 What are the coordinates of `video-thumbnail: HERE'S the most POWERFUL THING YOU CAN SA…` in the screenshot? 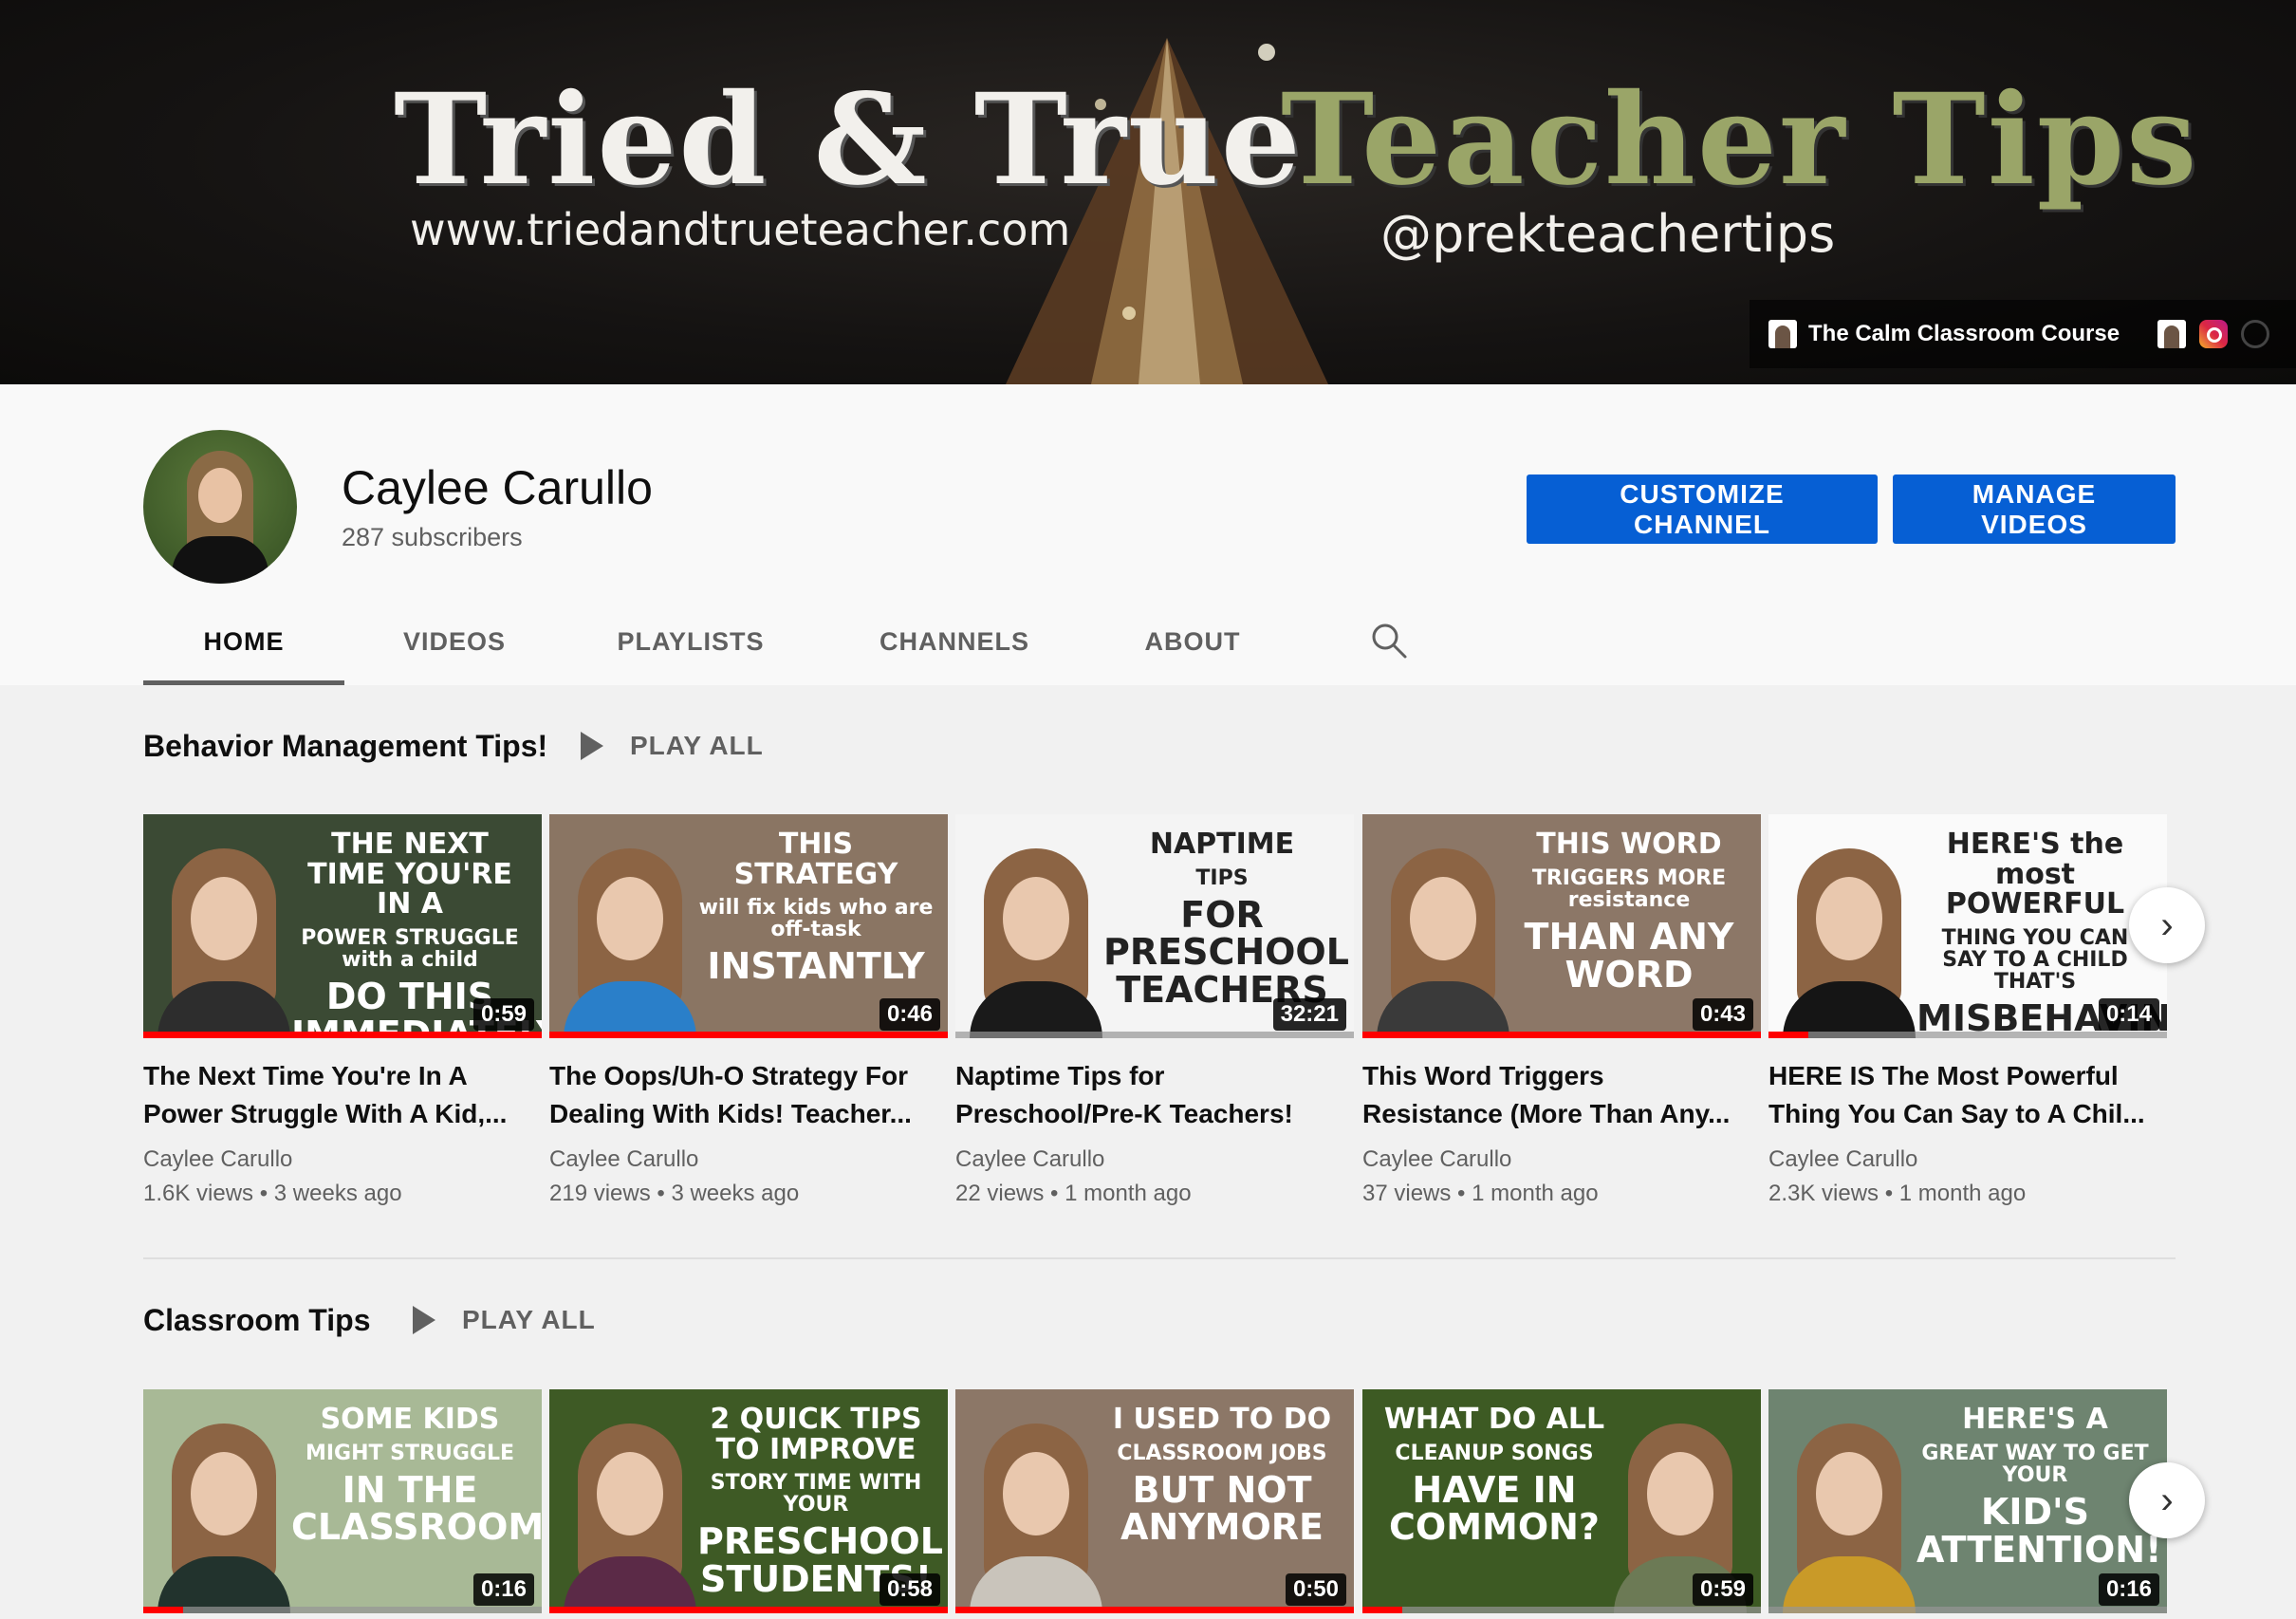 It's located at (1967, 926).